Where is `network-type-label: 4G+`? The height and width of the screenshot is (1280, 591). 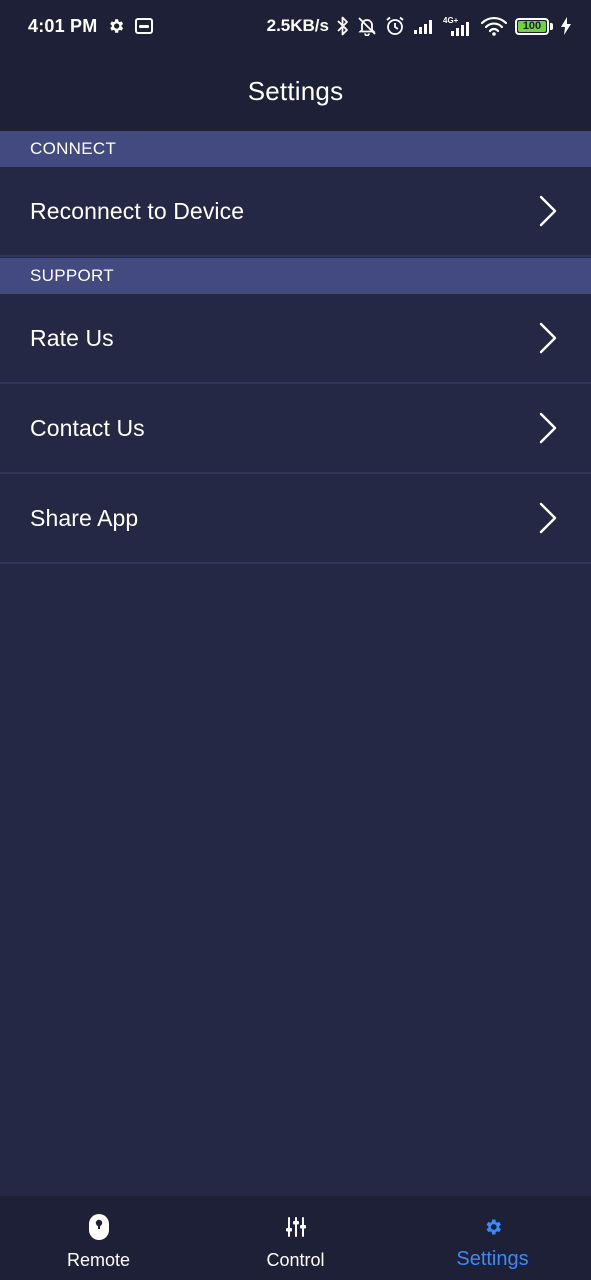
network-type-label: 4G+ is located at coordinates (451, 20).